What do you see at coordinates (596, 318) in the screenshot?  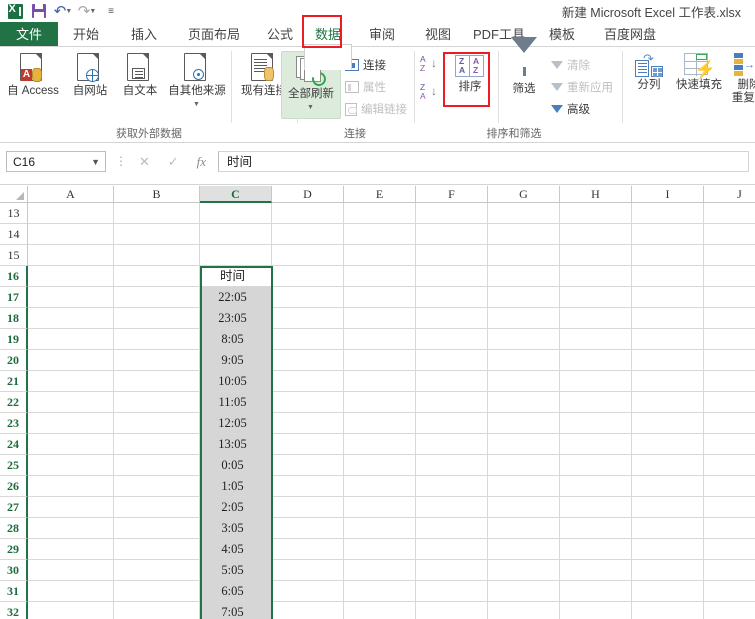 I see `cell-H18` at bounding box center [596, 318].